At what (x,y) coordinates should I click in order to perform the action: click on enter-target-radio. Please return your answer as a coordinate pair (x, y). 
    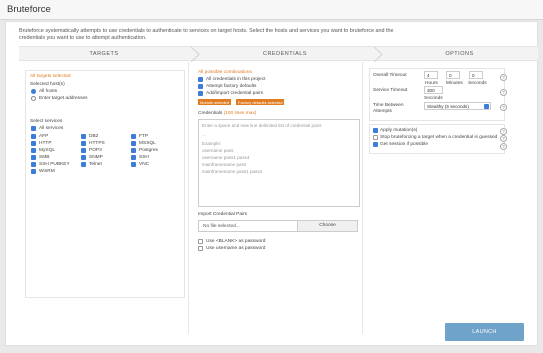
    Looking at the image, I should click on (33, 98).